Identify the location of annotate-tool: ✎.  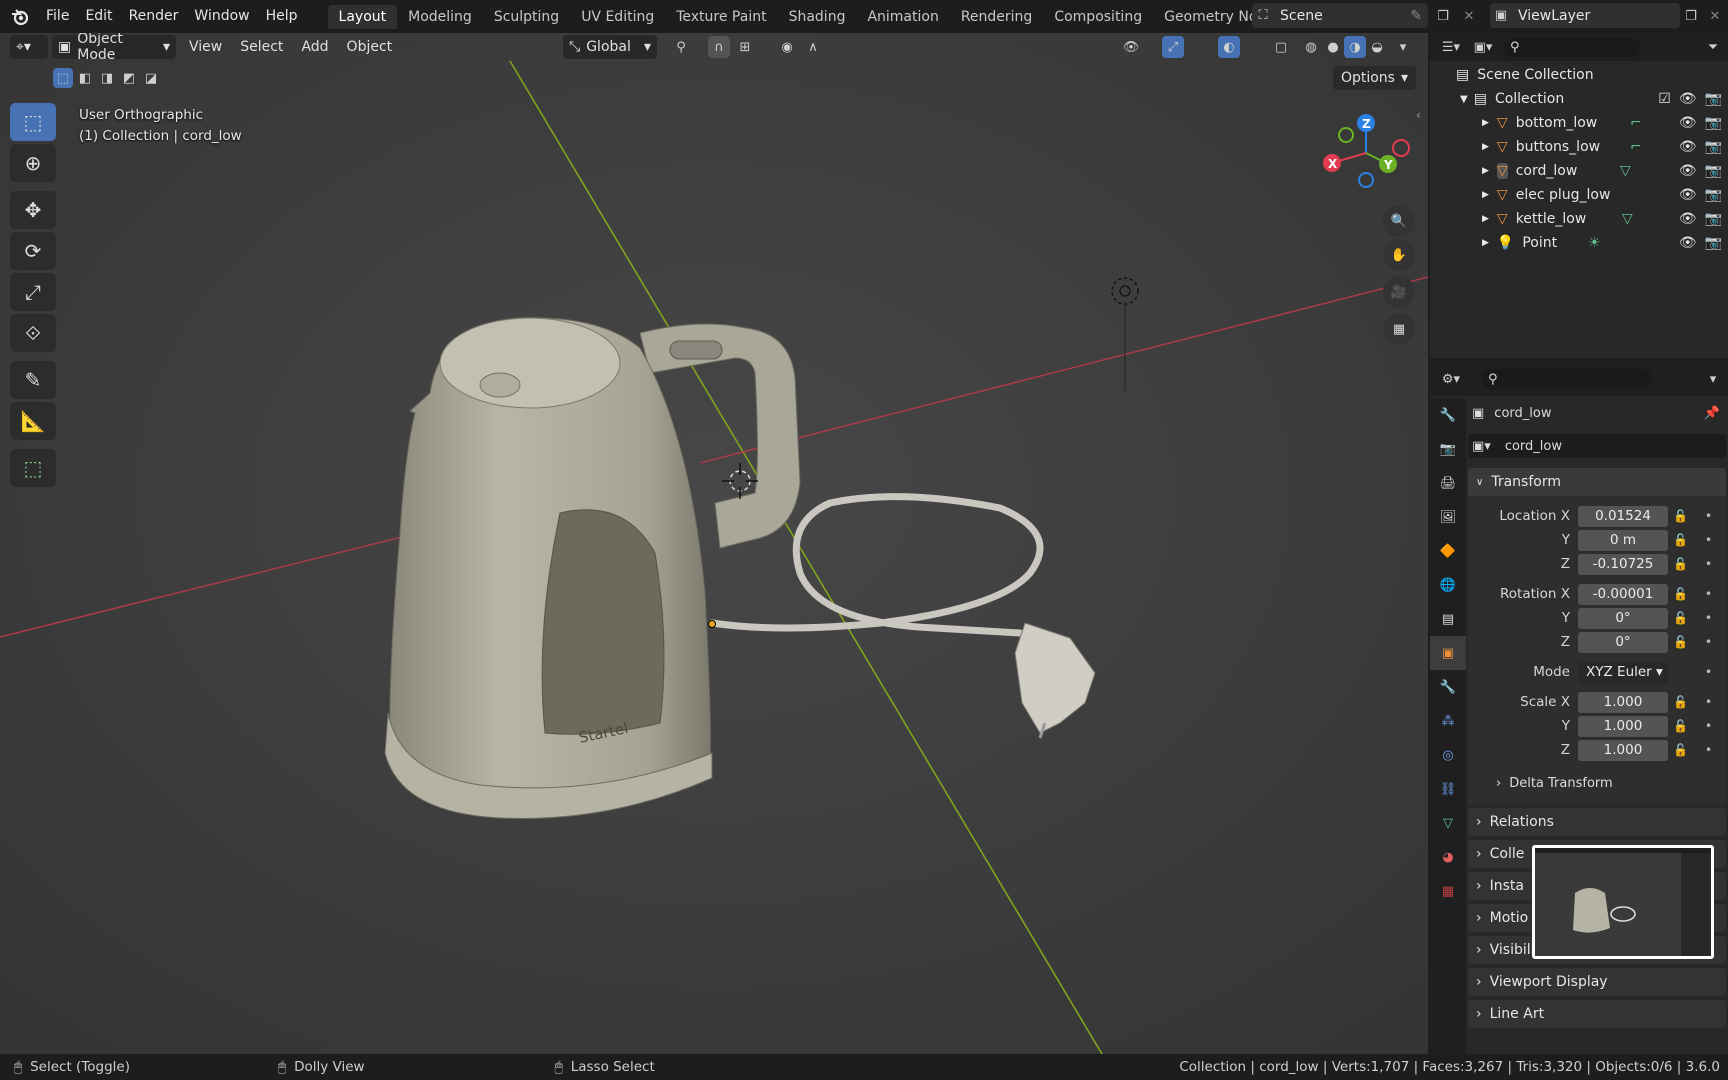
(33, 380).